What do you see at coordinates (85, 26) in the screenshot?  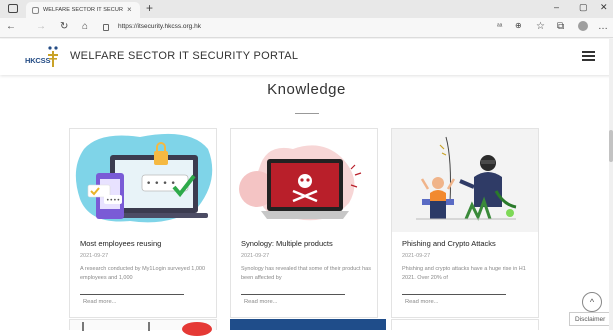 I see `home-icon: ⌂` at bounding box center [85, 26].